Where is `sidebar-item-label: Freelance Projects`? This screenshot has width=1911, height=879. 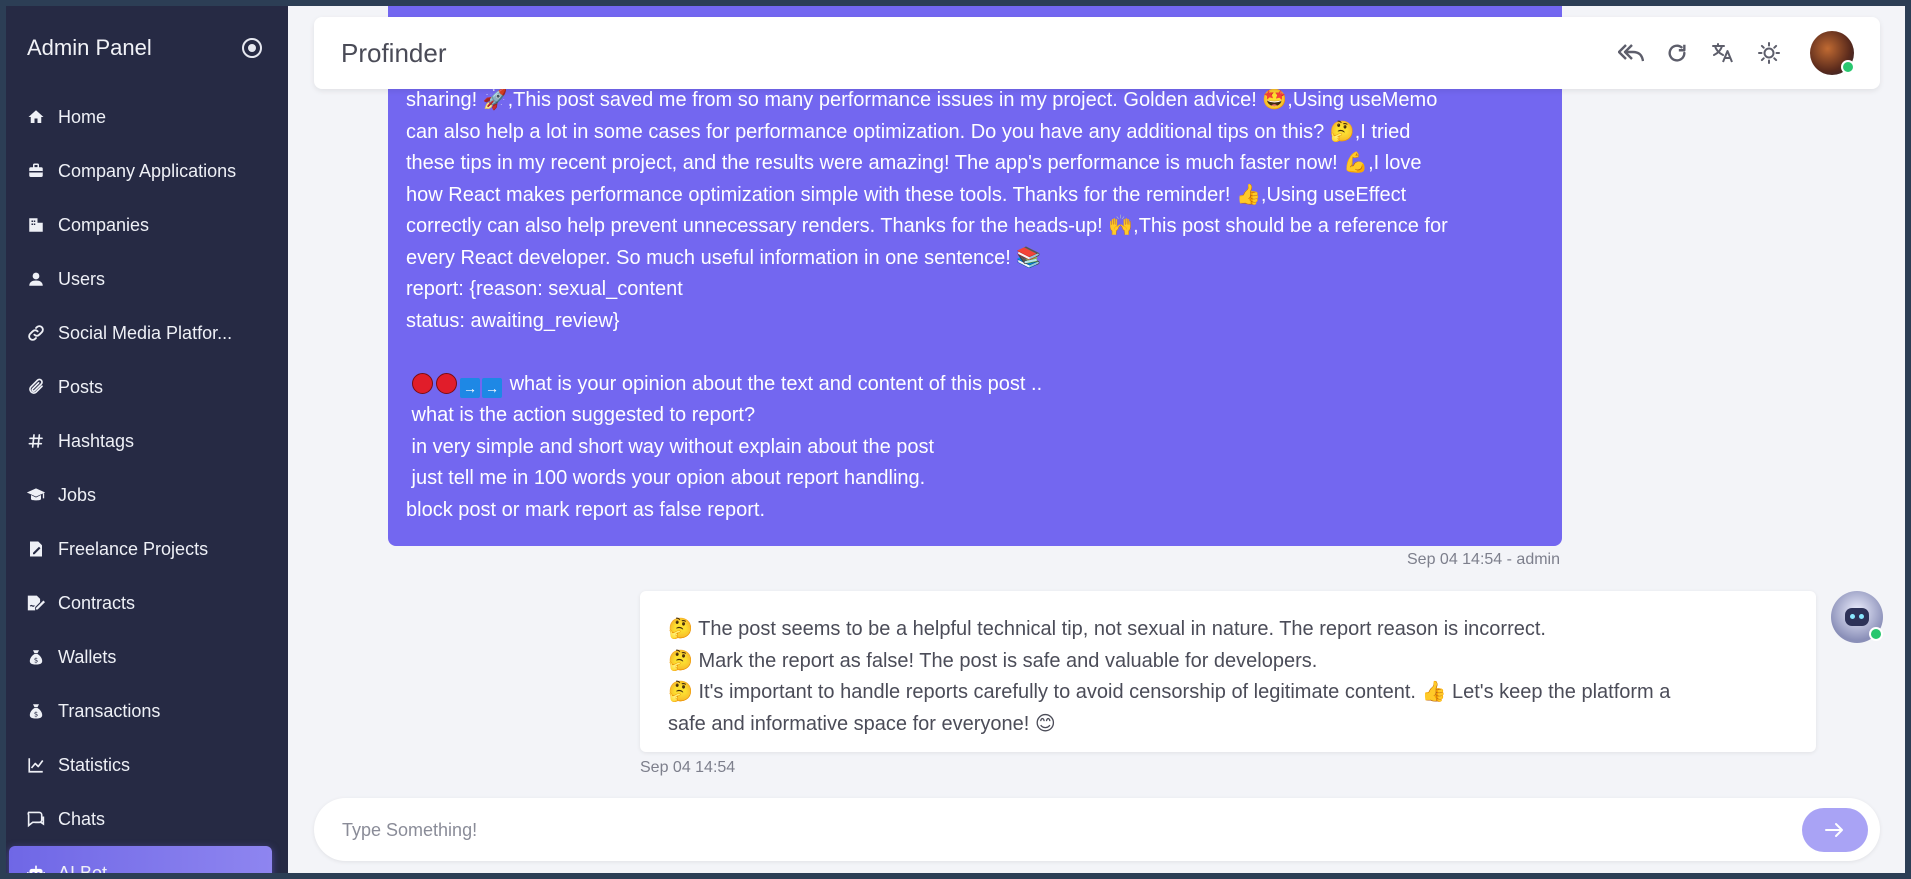 sidebar-item-label: Freelance Projects is located at coordinates (133, 548).